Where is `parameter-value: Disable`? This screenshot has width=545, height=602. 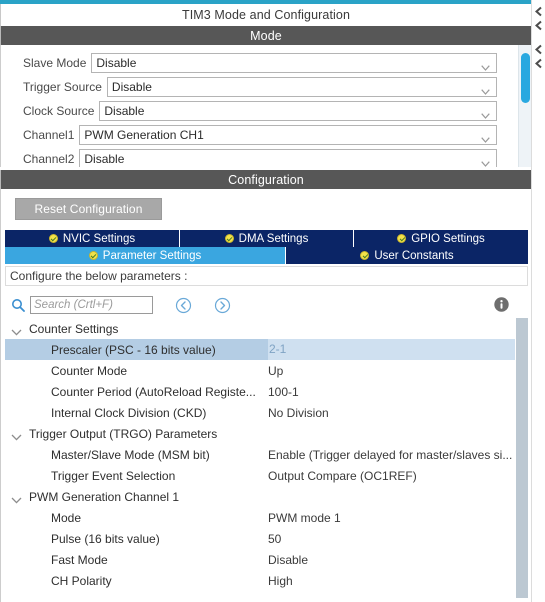 parameter-value: Disable is located at coordinates (391, 560).